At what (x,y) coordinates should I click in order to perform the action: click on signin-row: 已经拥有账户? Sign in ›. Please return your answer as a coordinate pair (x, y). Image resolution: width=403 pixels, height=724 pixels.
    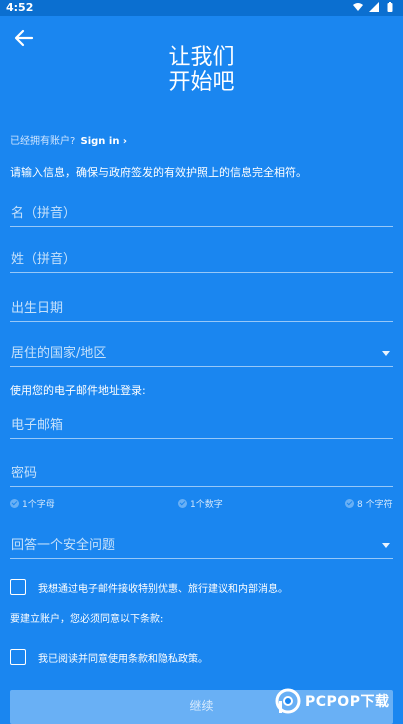
    Looking at the image, I should click on (68, 139).